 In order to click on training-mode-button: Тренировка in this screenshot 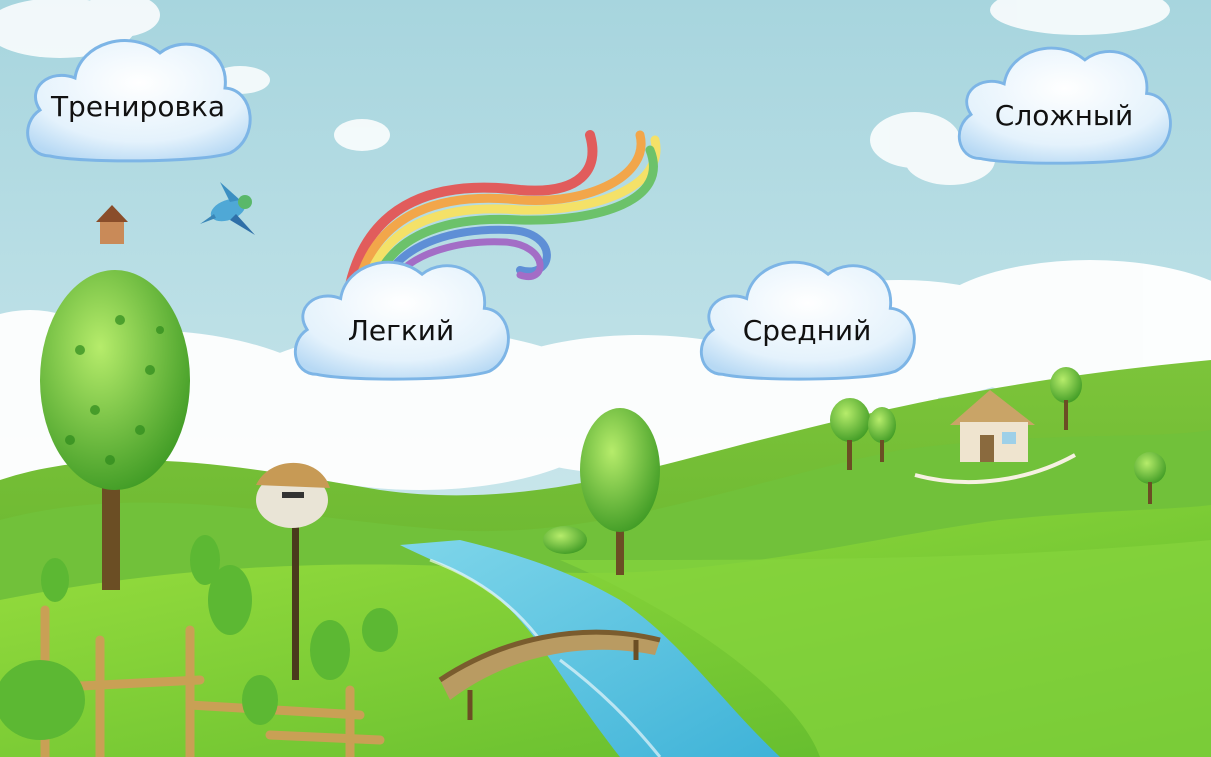, I will do `click(138, 98)`.